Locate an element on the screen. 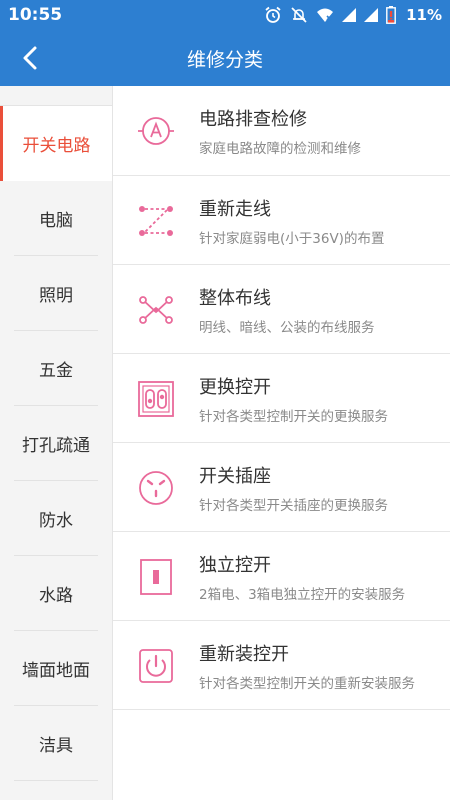  service-row-overall-wiring: 整体布线 明线、暗线、公装的布线服务 is located at coordinates (281, 309).